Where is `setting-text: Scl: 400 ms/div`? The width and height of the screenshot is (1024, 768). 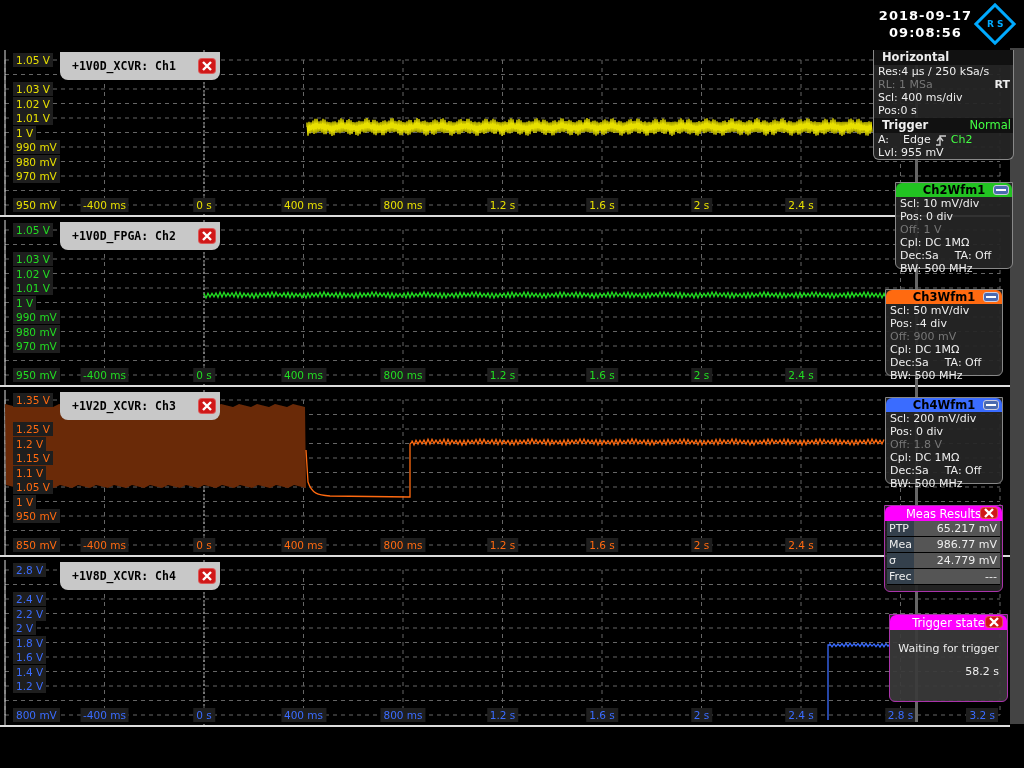 setting-text: Scl: 400 ms/div is located at coordinates (920, 97).